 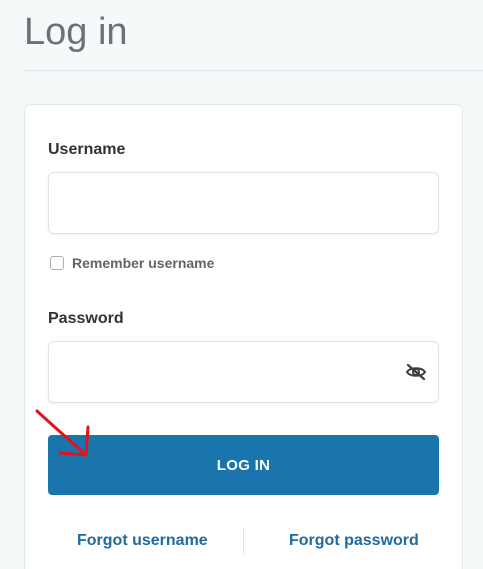 What do you see at coordinates (243, 372) in the screenshot?
I see `password-input` at bounding box center [243, 372].